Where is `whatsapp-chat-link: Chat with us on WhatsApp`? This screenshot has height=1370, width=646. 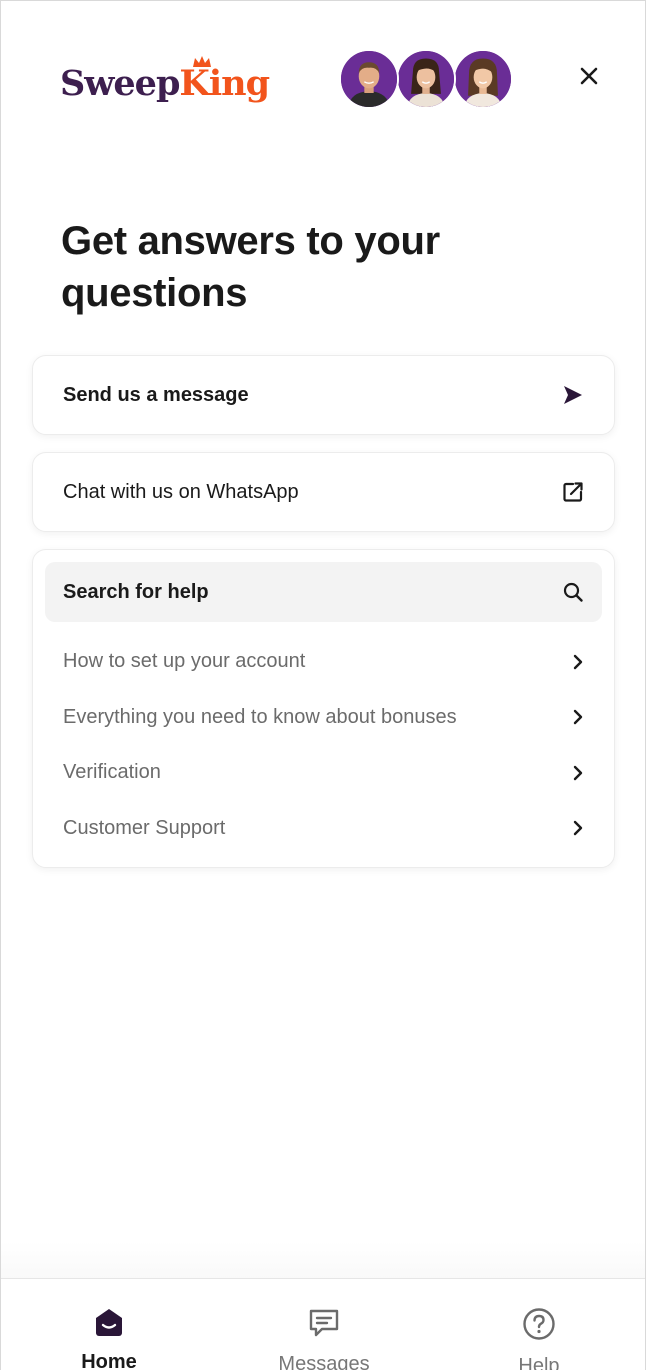
whatsapp-chat-link: Chat with us on WhatsApp is located at coordinates (323, 492).